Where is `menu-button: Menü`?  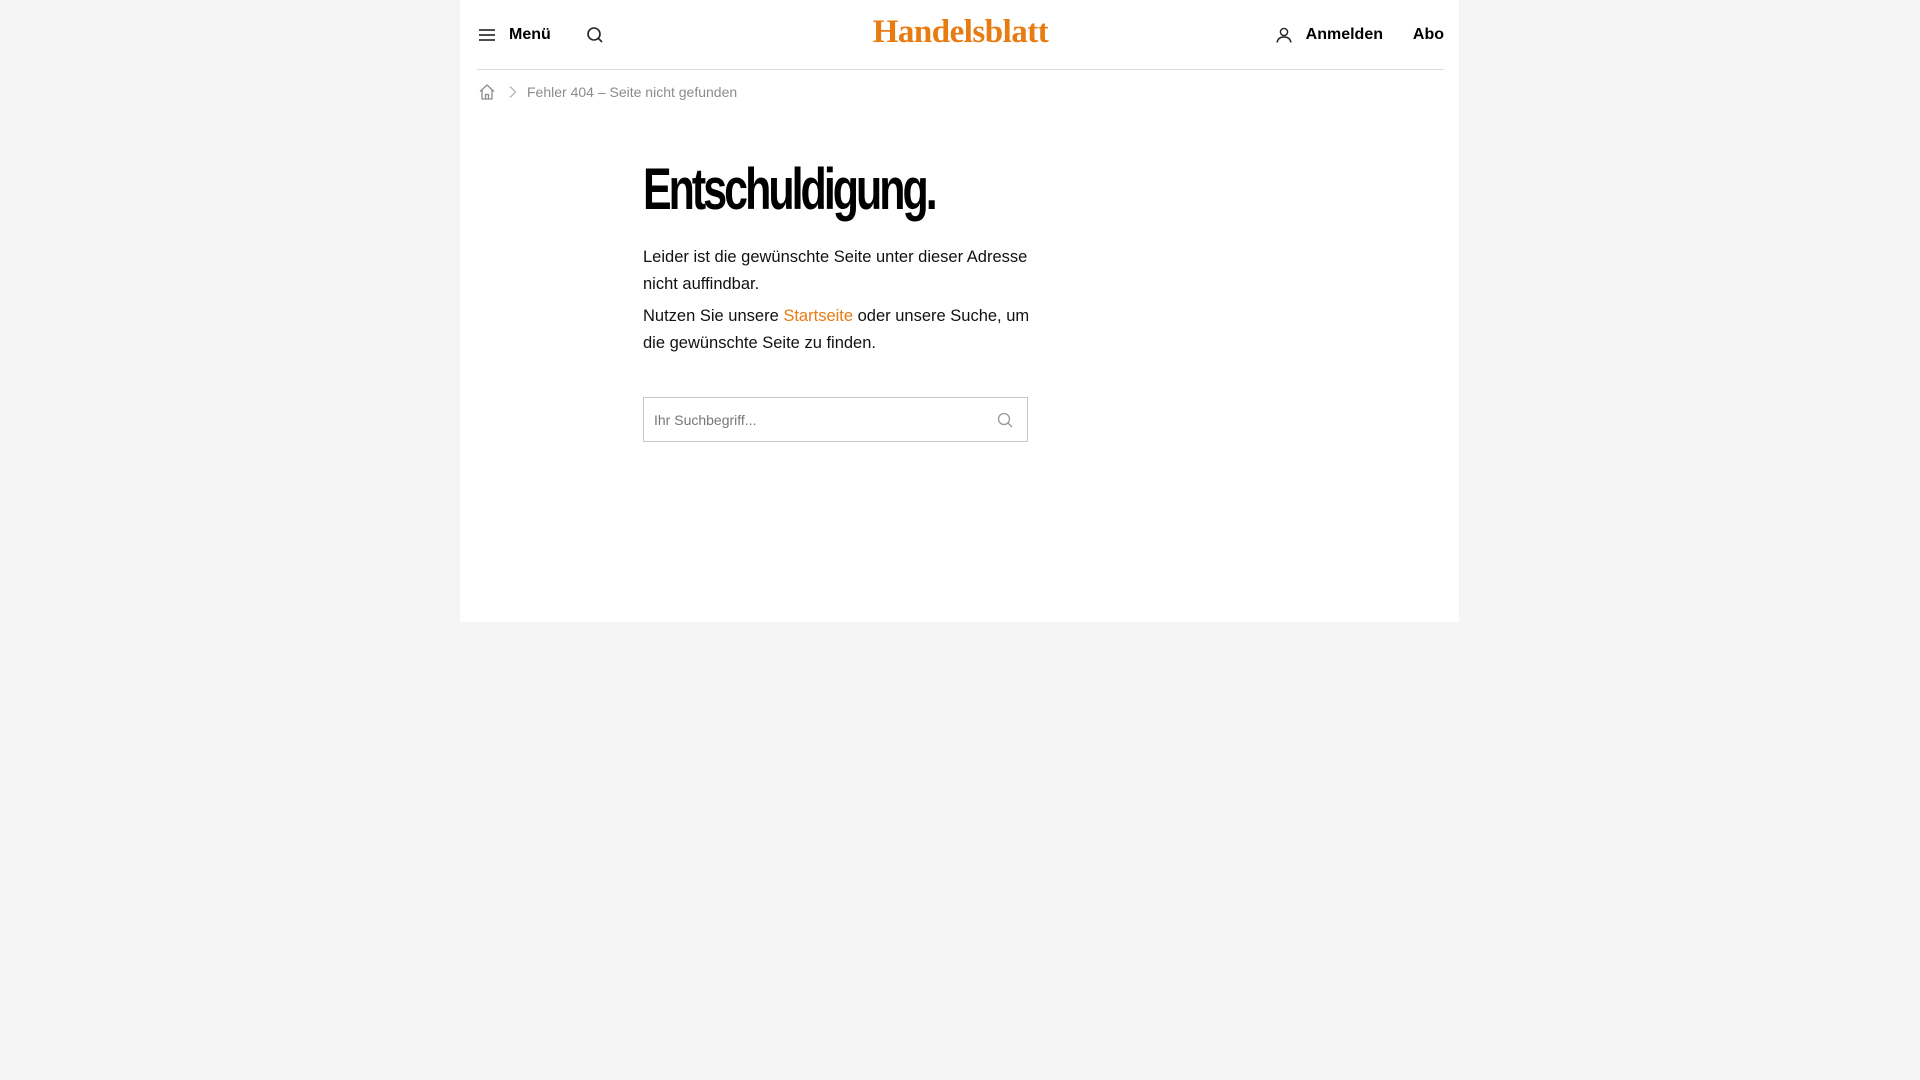
menu-button: Menü is located at coordinates (514, 35).